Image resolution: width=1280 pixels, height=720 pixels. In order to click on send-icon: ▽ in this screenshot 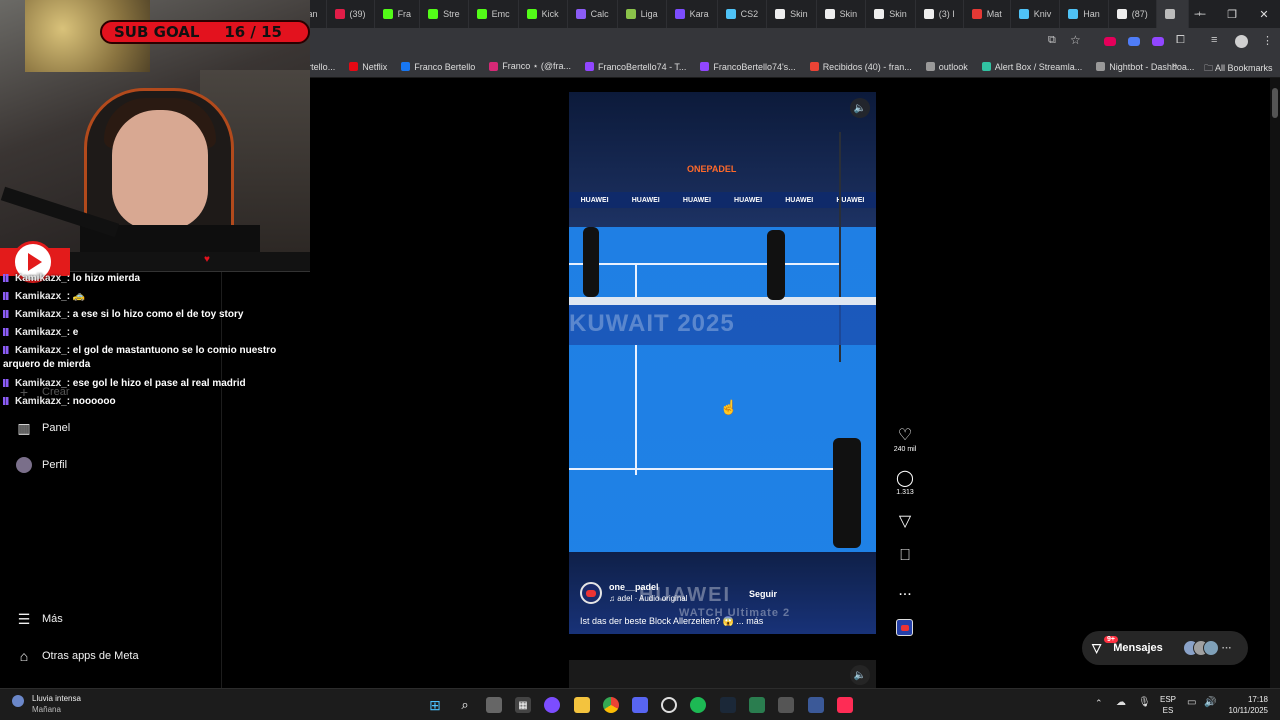, I will do `click(905, 522)`.